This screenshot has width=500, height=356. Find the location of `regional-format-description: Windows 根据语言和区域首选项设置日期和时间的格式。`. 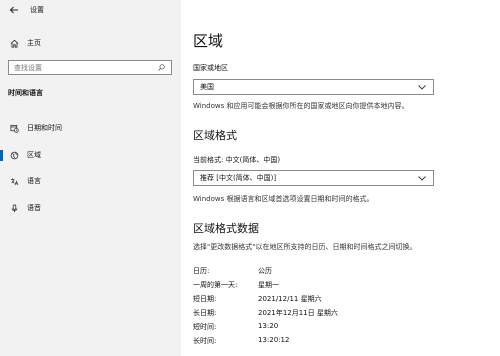

regional-format-description: Windows 根据语言和区域首选项设置日期和时间的格式。 is located at coordinates (283, 199).